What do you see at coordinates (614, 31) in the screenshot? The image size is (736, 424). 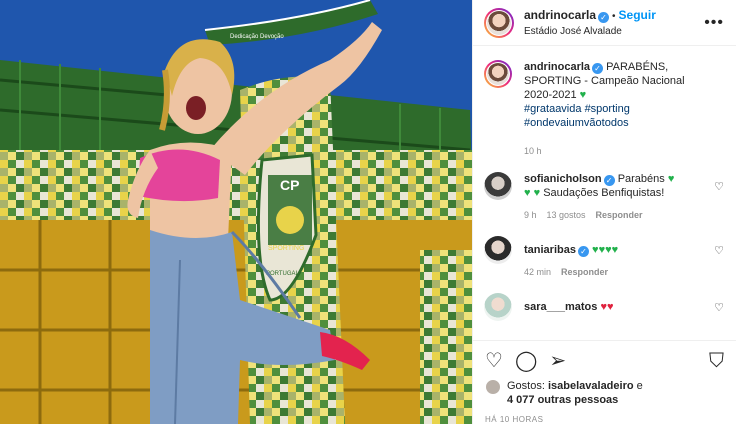 I see `location-link: Estádio José Alvalade` at bounding box center [614, 31].